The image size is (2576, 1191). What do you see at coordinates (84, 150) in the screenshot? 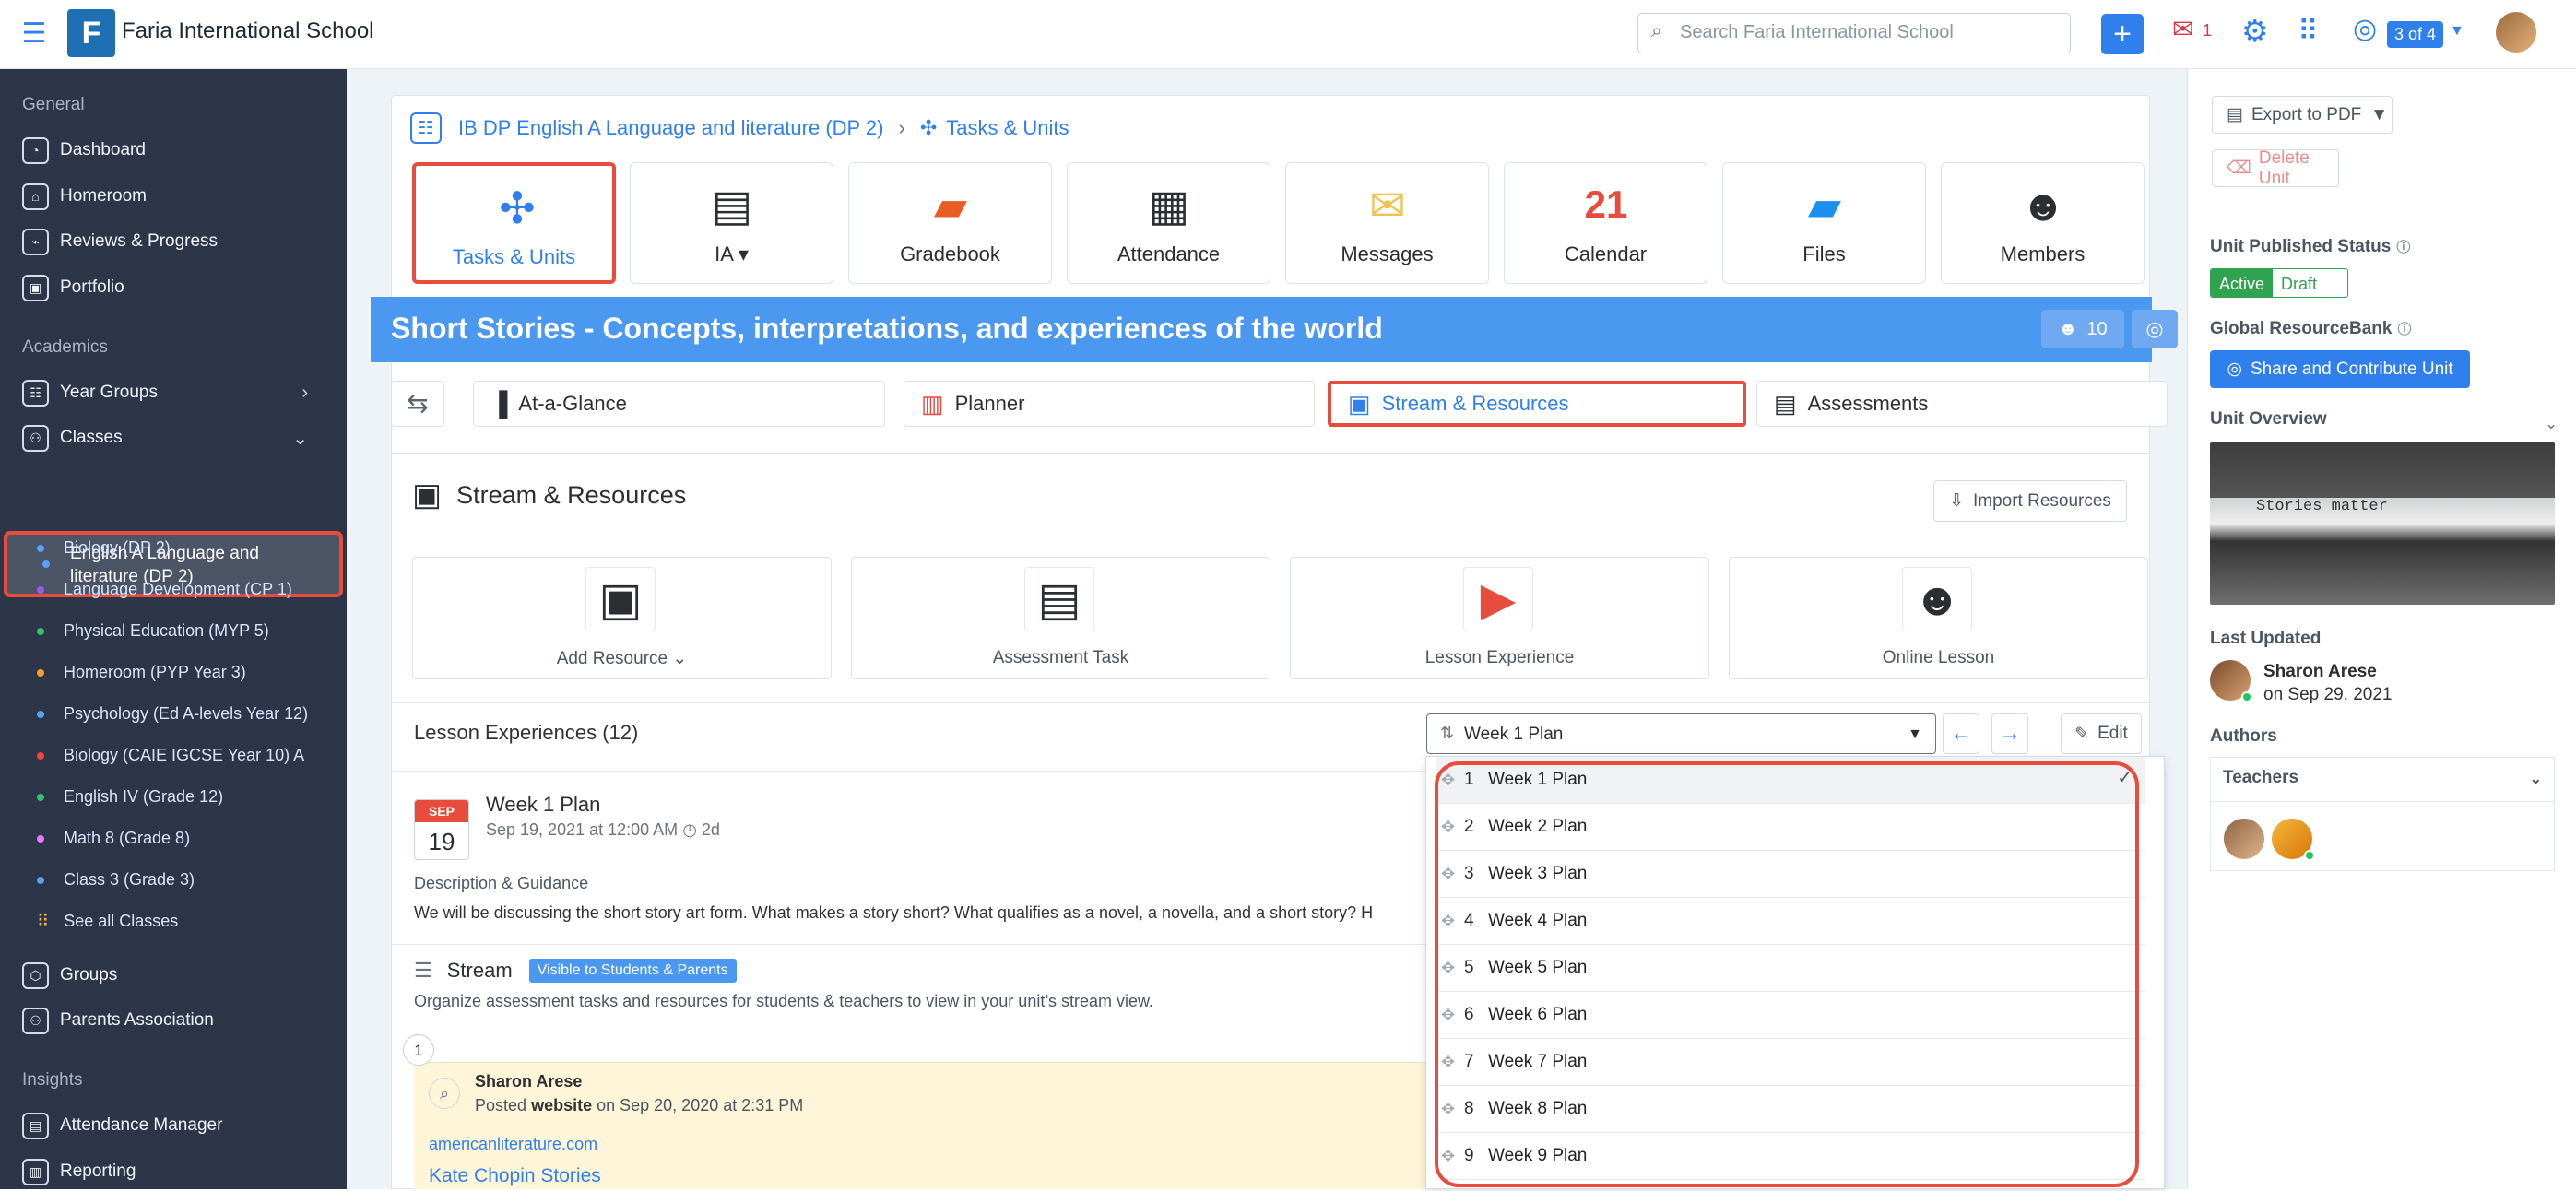
I see `sidebar-item-dashboard: ◔ Dashboard` at bounding box center [84, 150].